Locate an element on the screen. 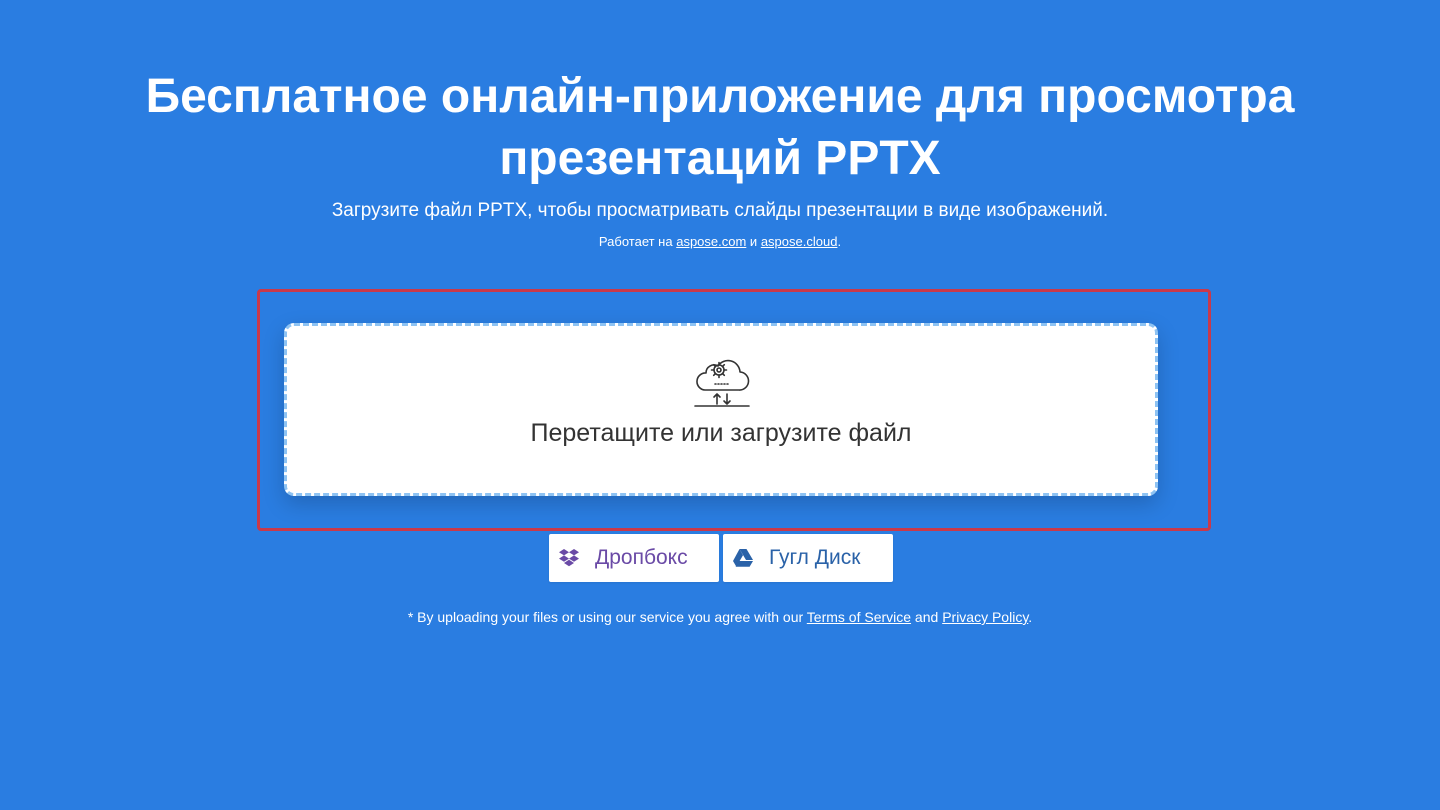 This screenshot has width=1440, height=810. powered-by-conjunction: и is located at coordinates (753, 241).